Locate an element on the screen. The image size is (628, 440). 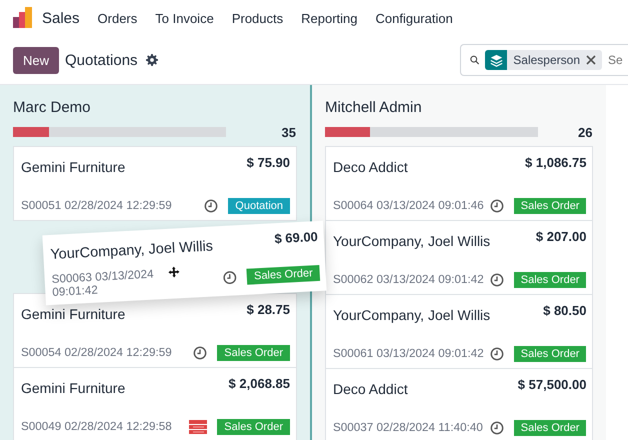
order-amount: $ 80.50 is located at coordinates (564, 310).